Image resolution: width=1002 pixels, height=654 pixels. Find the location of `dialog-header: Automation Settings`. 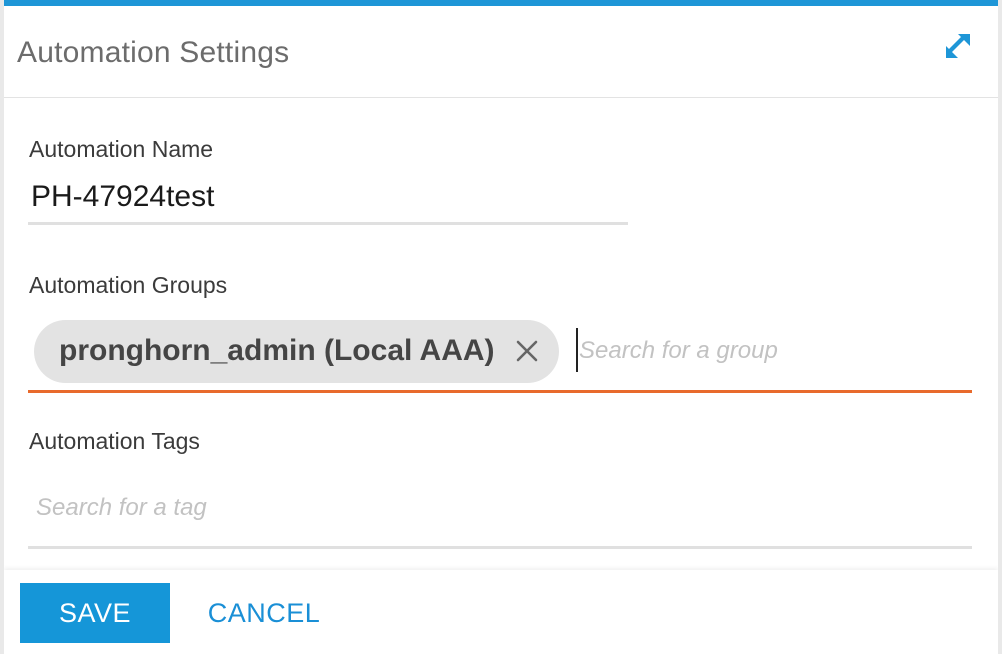

dialog-header: Automation Settings is located at coordinates (501, 52).